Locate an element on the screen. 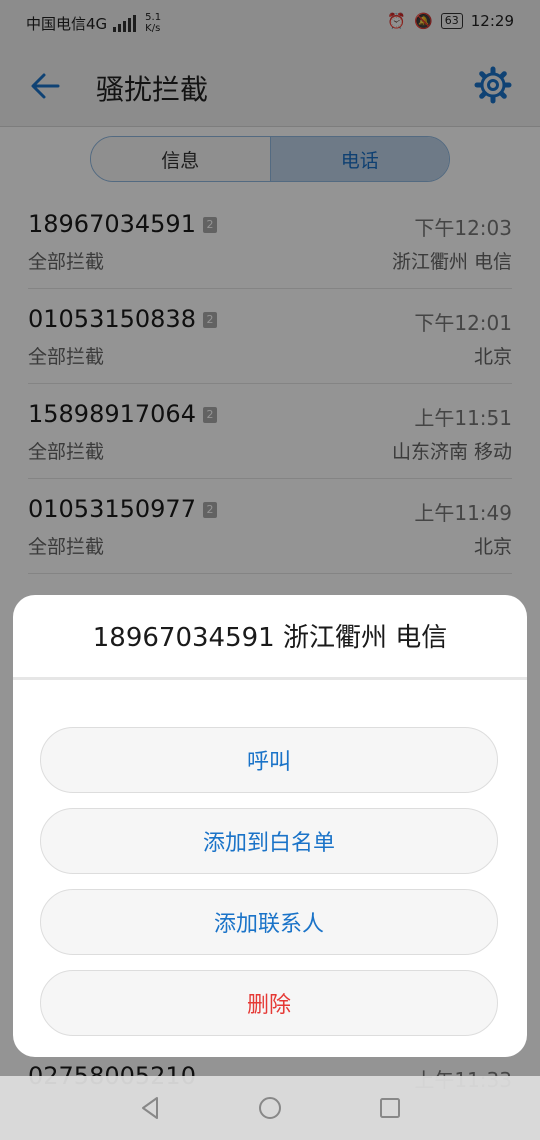 The image size is (540, 1140). home-circle-icon is located at coordinates (270, 1108).